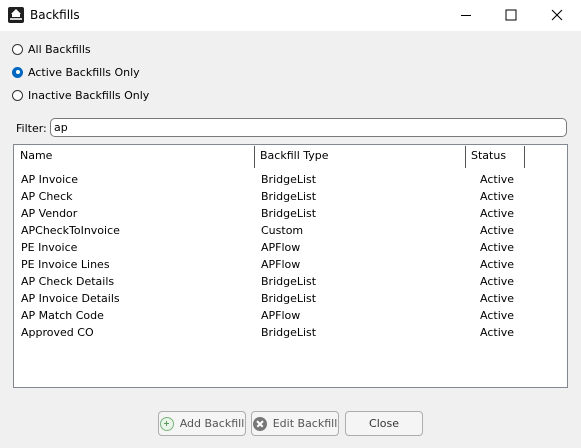 The height and width of the screenshot is (448, 581). I want to click on edit-backfill-button: Edit Backfill, so click(295, 423).